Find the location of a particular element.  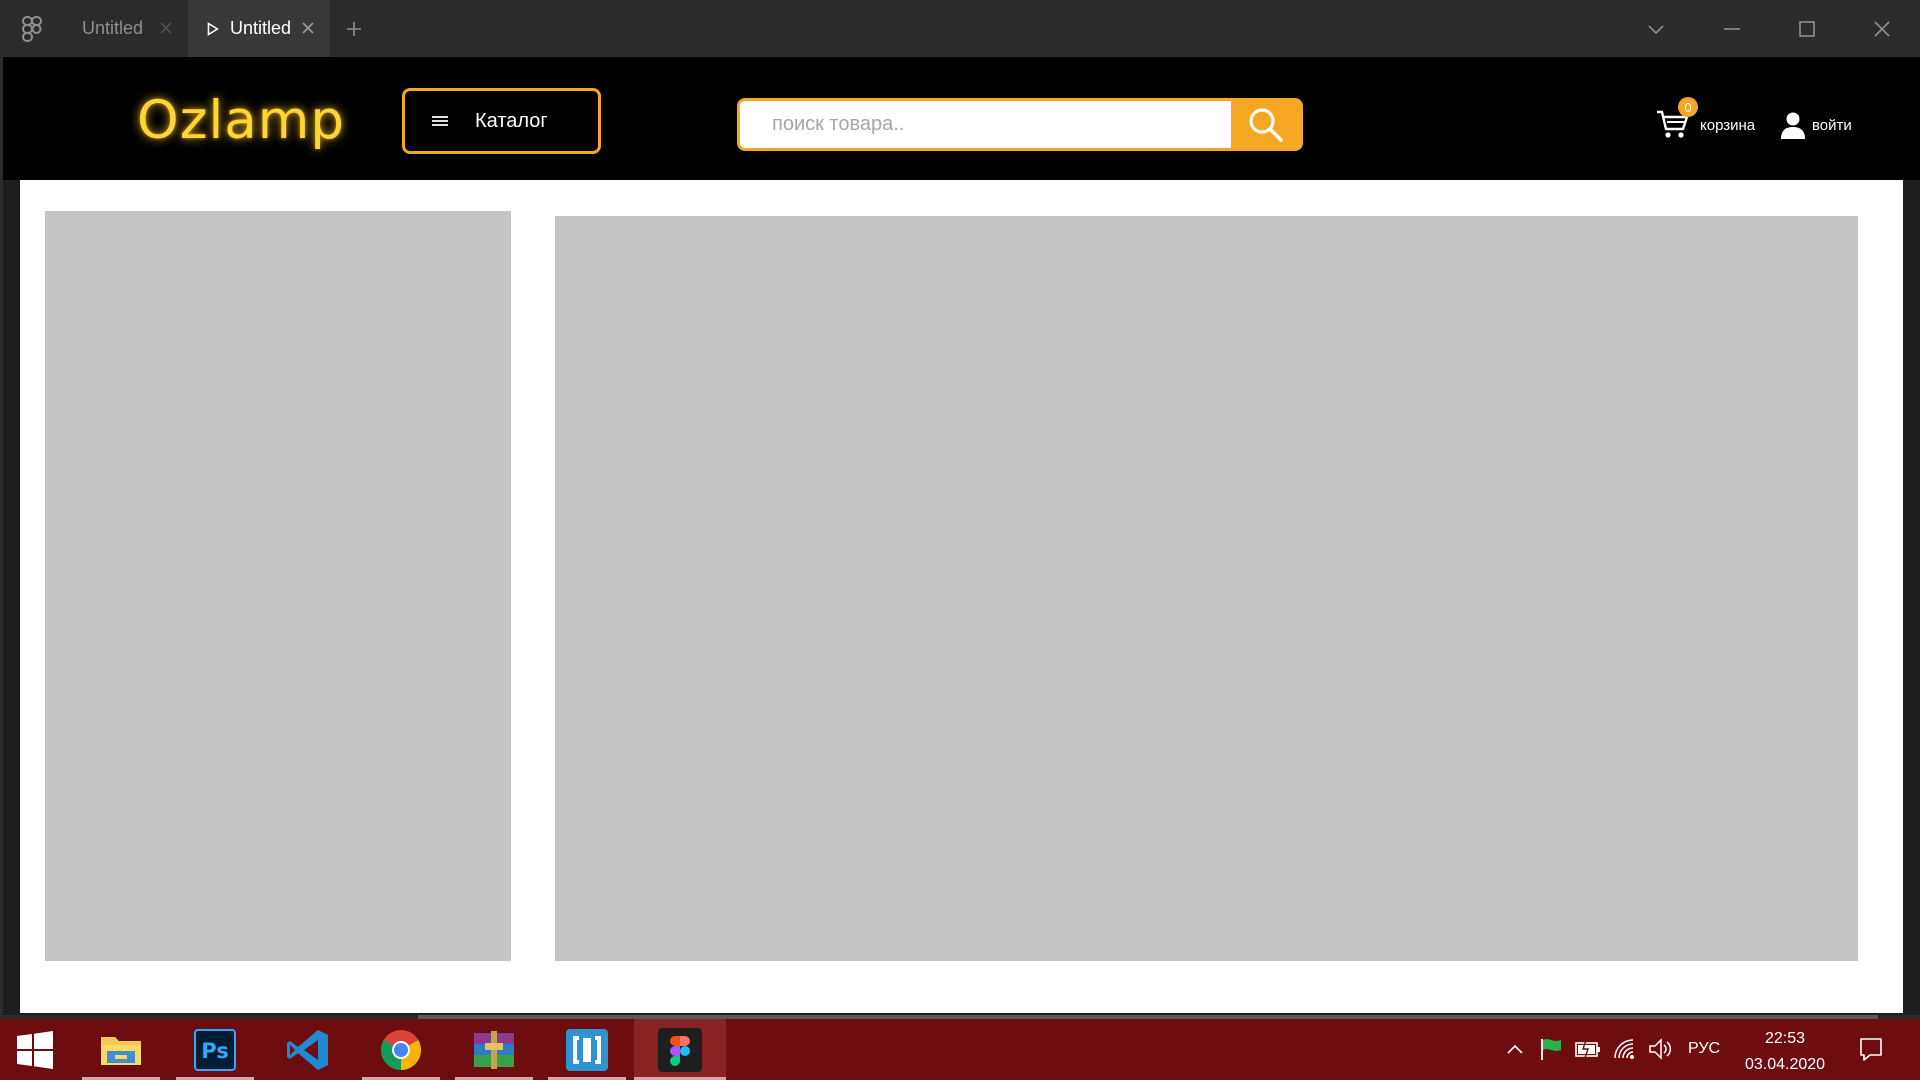

taskbar-app-winrar is located at coordinates (494, 1049).